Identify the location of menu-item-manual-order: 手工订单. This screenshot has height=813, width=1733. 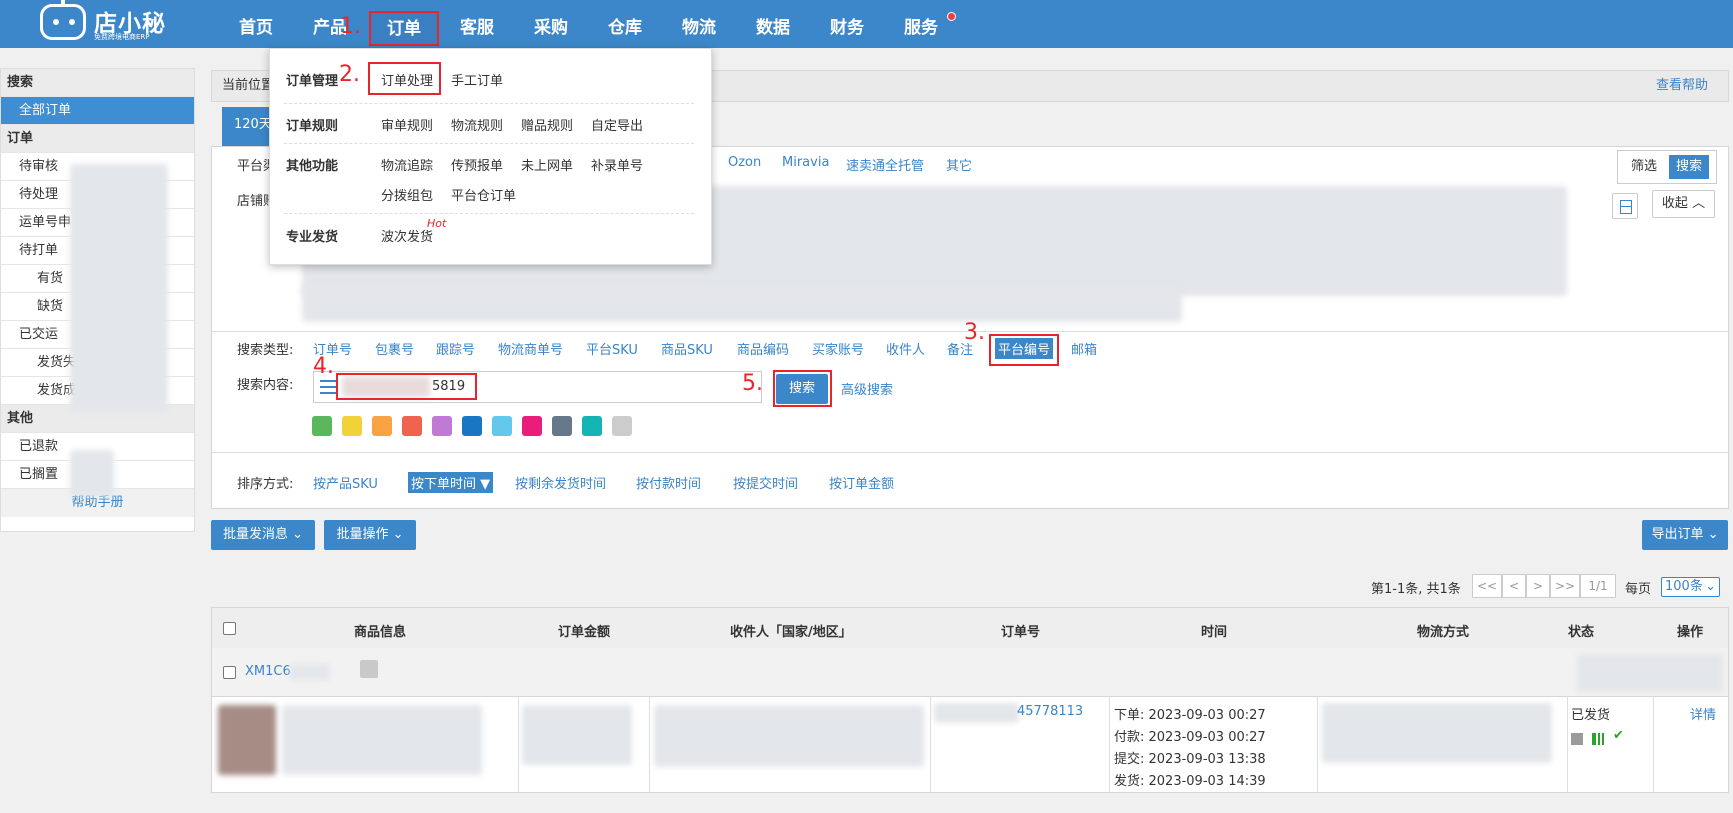
(477, 79).